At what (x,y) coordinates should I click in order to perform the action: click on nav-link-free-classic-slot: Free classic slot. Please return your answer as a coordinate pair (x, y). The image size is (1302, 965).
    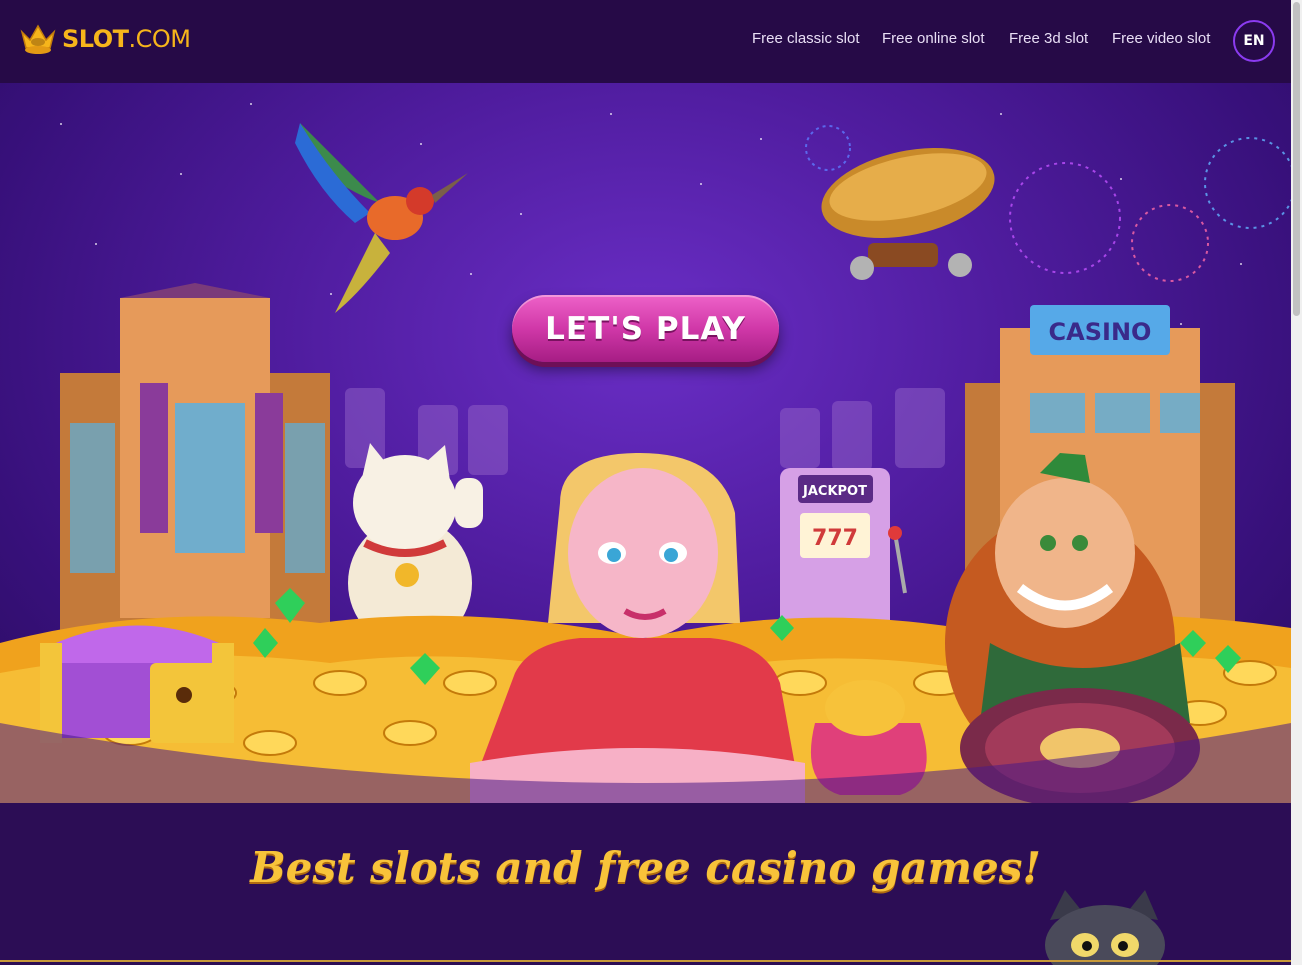
    Looking at the image, I should click on (806, 38).